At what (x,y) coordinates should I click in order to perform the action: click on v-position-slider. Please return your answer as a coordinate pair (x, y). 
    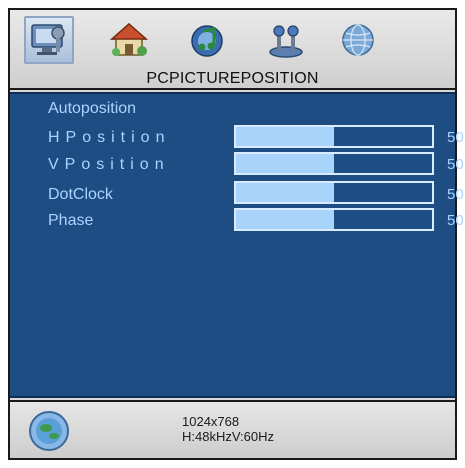
    Looking at the image, I should click on (334, 163).